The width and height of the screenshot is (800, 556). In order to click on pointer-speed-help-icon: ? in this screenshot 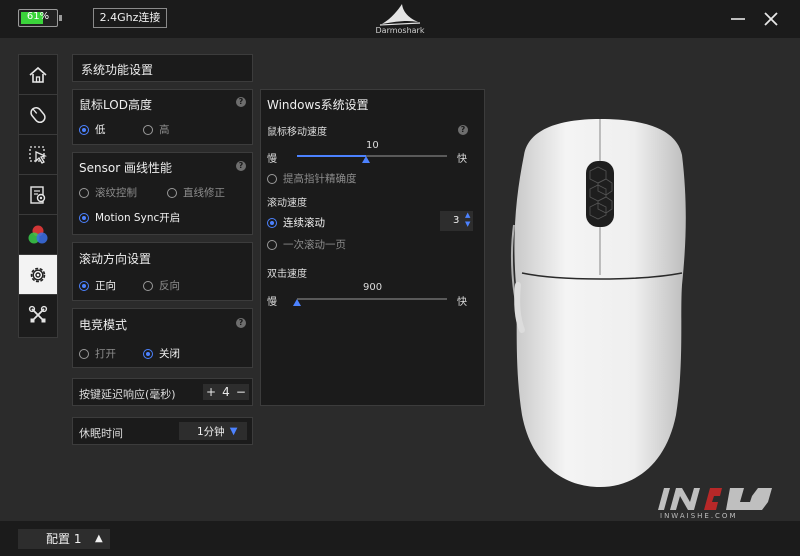, I will do `click(463, 130)`.